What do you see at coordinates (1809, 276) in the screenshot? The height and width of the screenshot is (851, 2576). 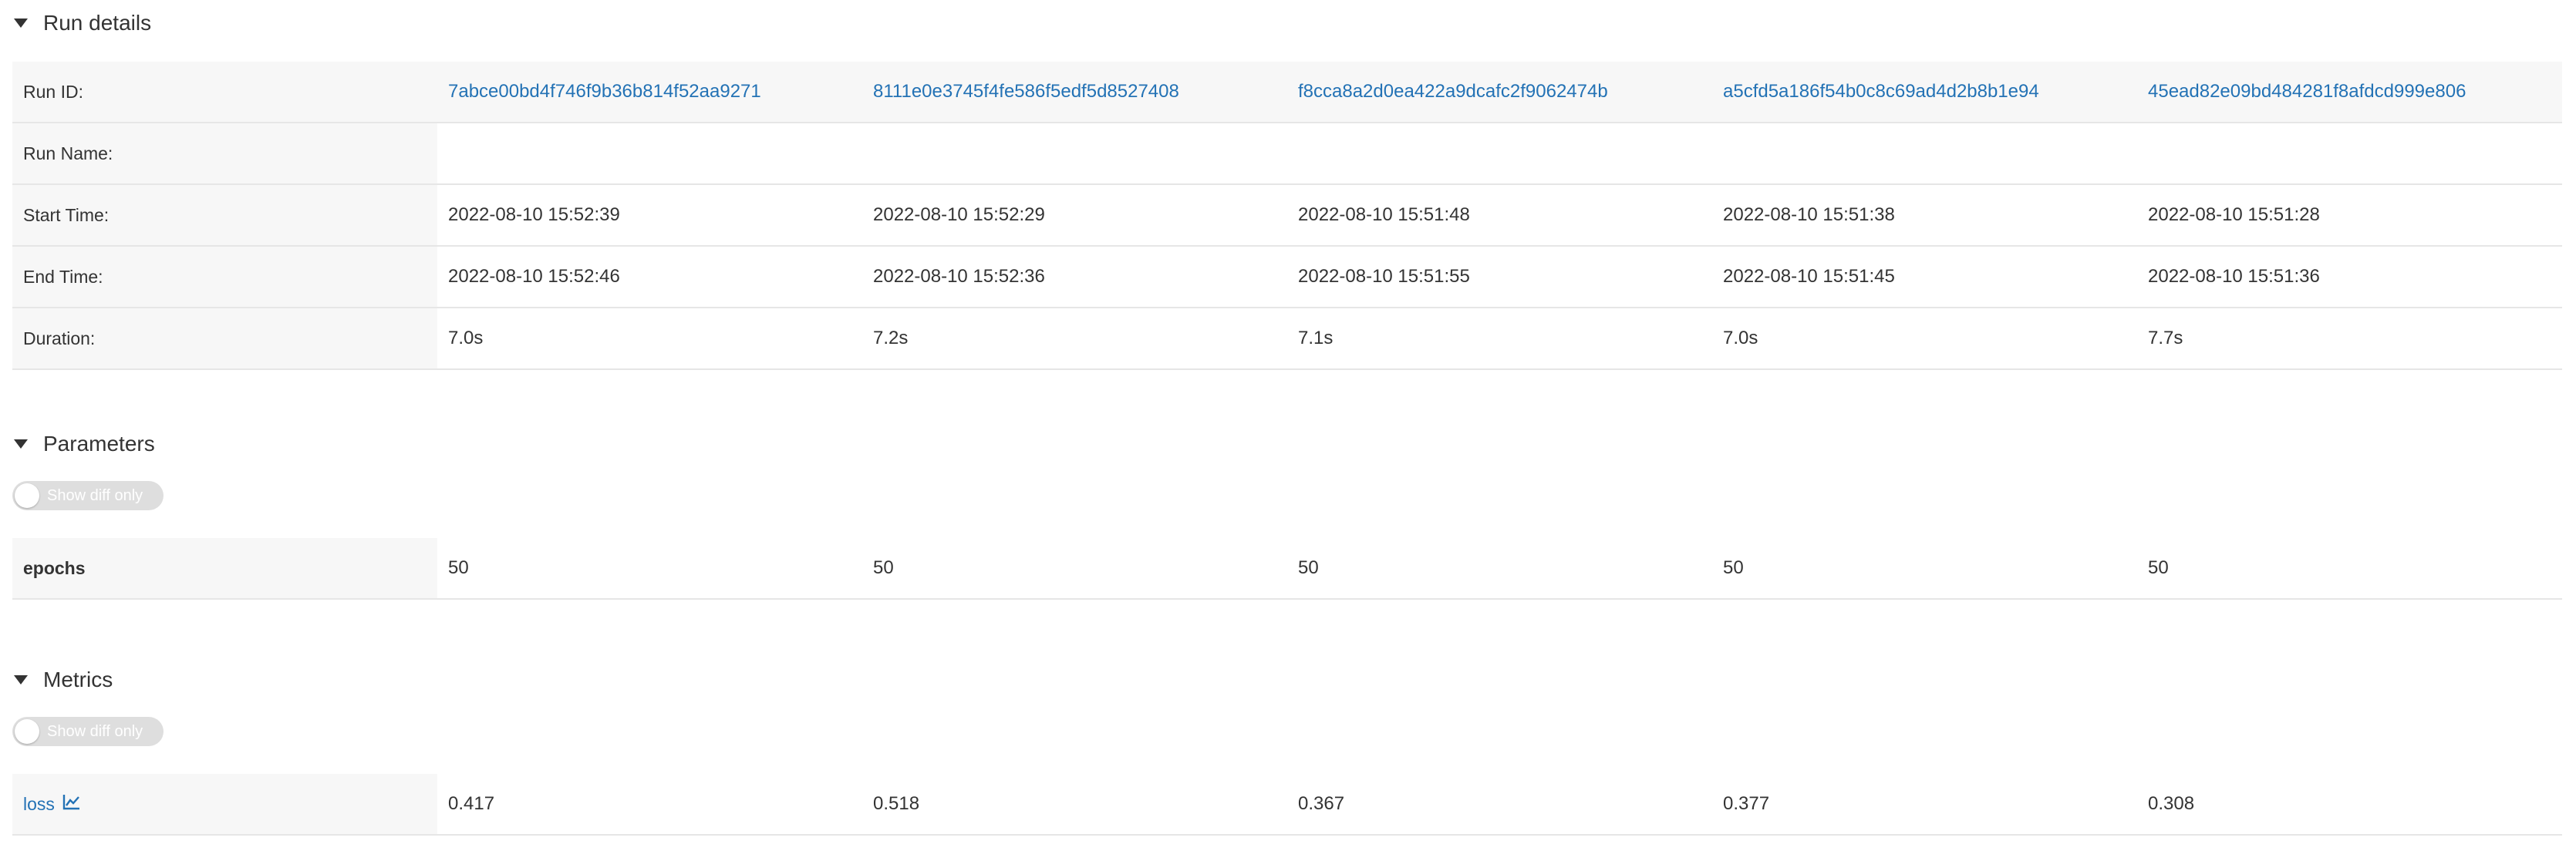 I see `end-time-cell: 2022-08-10 15:51:45` at bounding box center [1809, 276].